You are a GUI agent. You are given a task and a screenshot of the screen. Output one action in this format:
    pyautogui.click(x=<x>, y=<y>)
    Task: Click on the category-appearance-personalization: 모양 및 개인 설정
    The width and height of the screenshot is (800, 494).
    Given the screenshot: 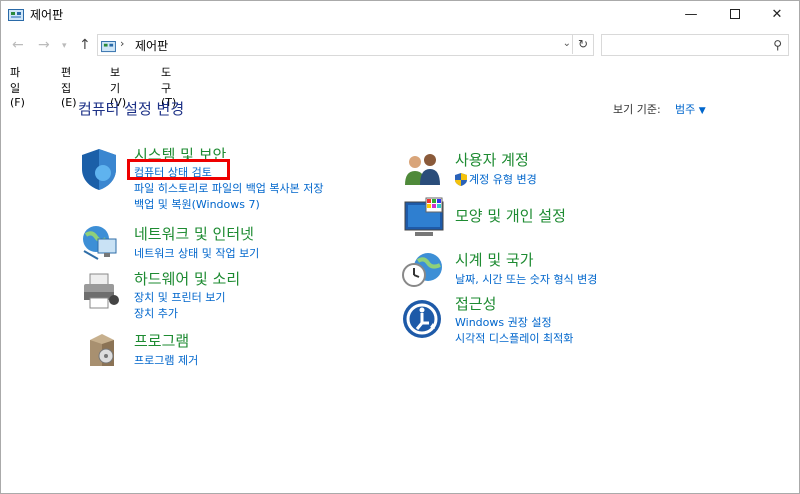 What is the action you would take?
    pyautogui.click(x=510, y=215)
    